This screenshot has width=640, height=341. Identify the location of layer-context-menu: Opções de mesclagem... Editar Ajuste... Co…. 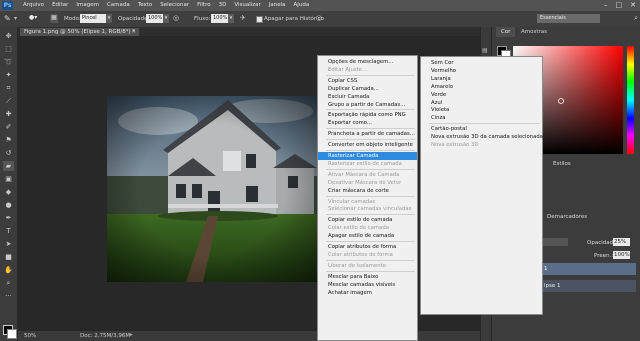
(367, 198).